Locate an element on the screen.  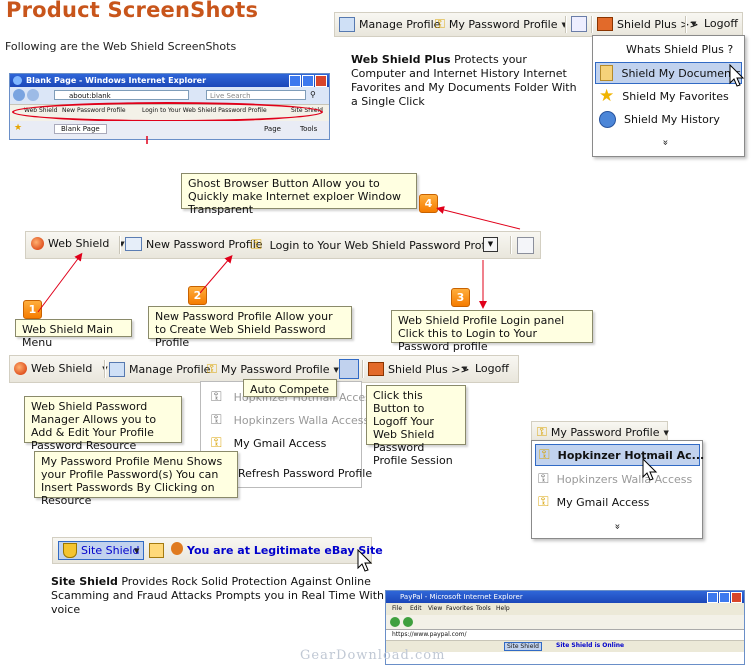
my-password-label: My Password Profile is located at coordinates (275, 369).